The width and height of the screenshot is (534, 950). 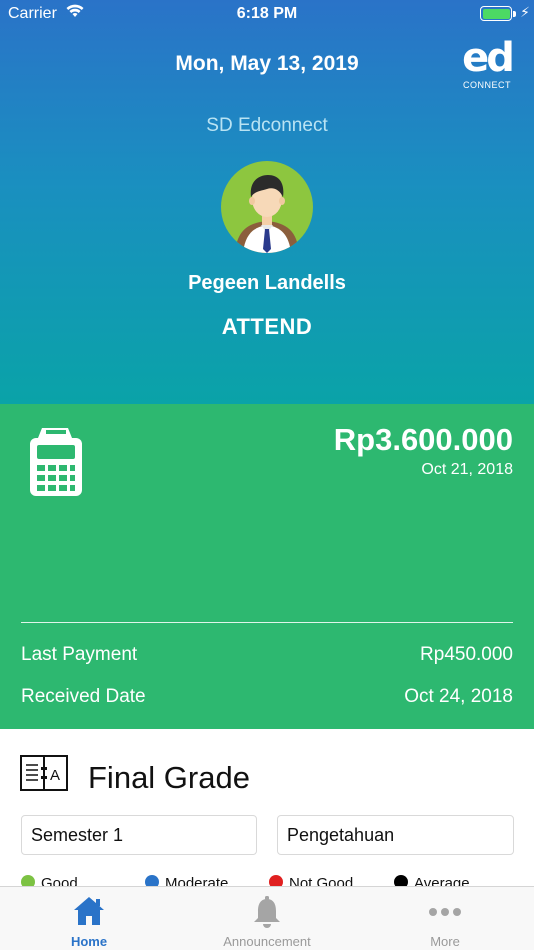 What do you see at coordinates (44, 773) in the screenshot?
I see `book-icon: A` at bounding box center [44, 773].